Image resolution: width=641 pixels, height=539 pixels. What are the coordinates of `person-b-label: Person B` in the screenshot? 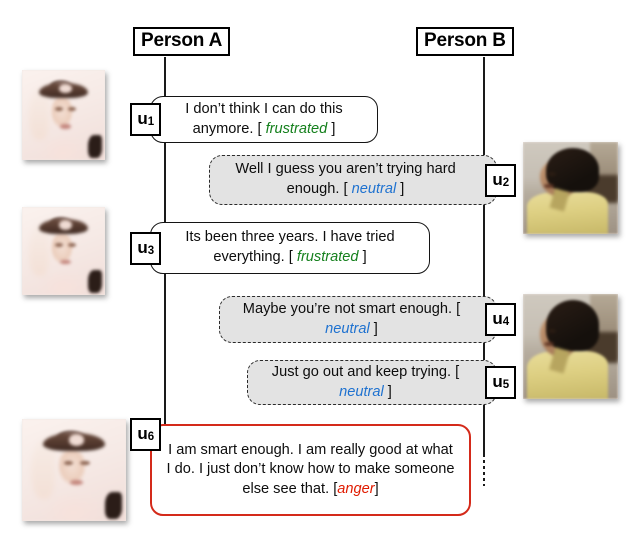 It's located at (465, 40).